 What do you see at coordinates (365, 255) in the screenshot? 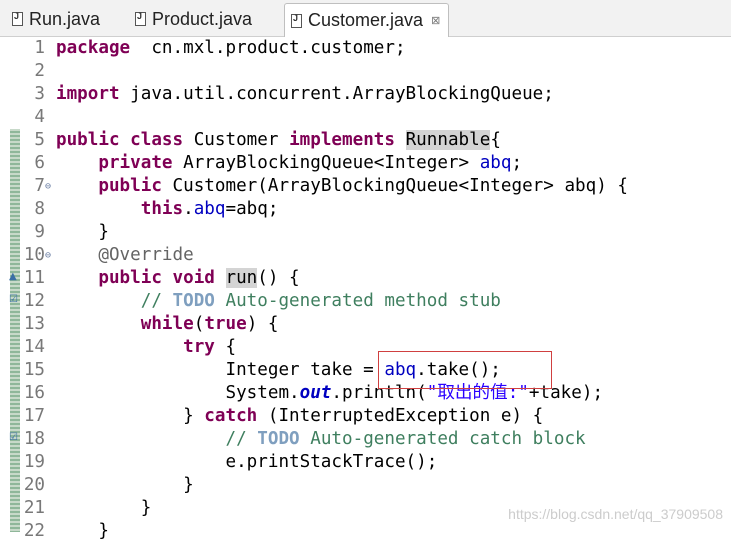
I see `code-line: 10 ⊖ @Override` at bounding box center [365, 255].